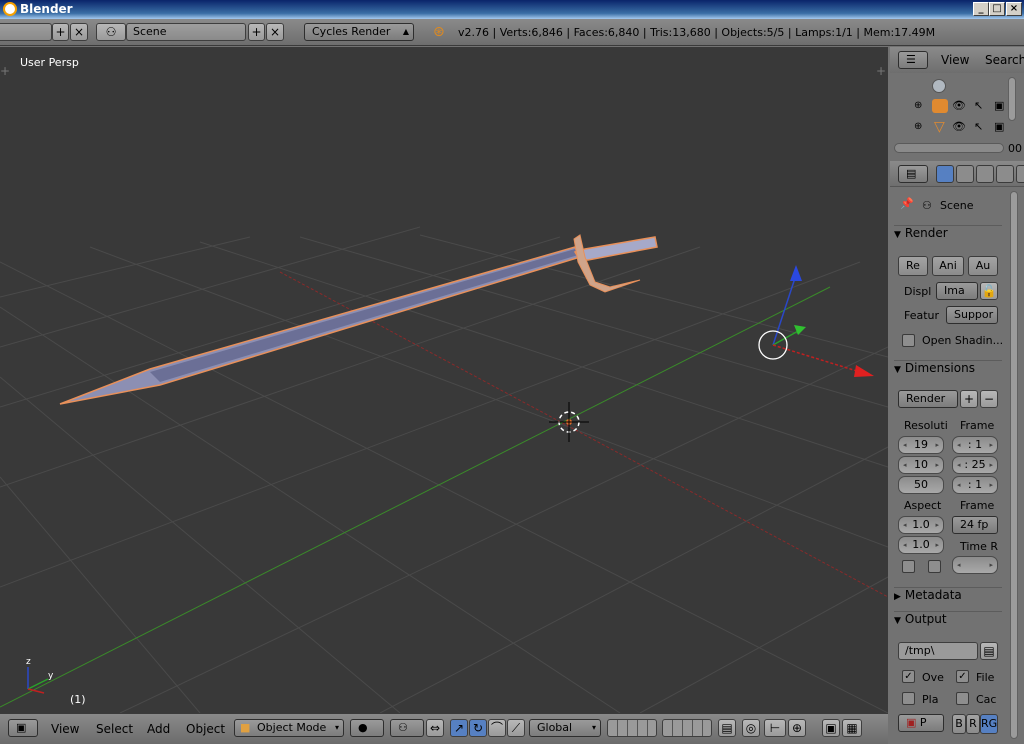  What do you see at coordinates (60, 32) in the screenshot?
I see `add-screen-button: +` at bounding box center [60, 32].